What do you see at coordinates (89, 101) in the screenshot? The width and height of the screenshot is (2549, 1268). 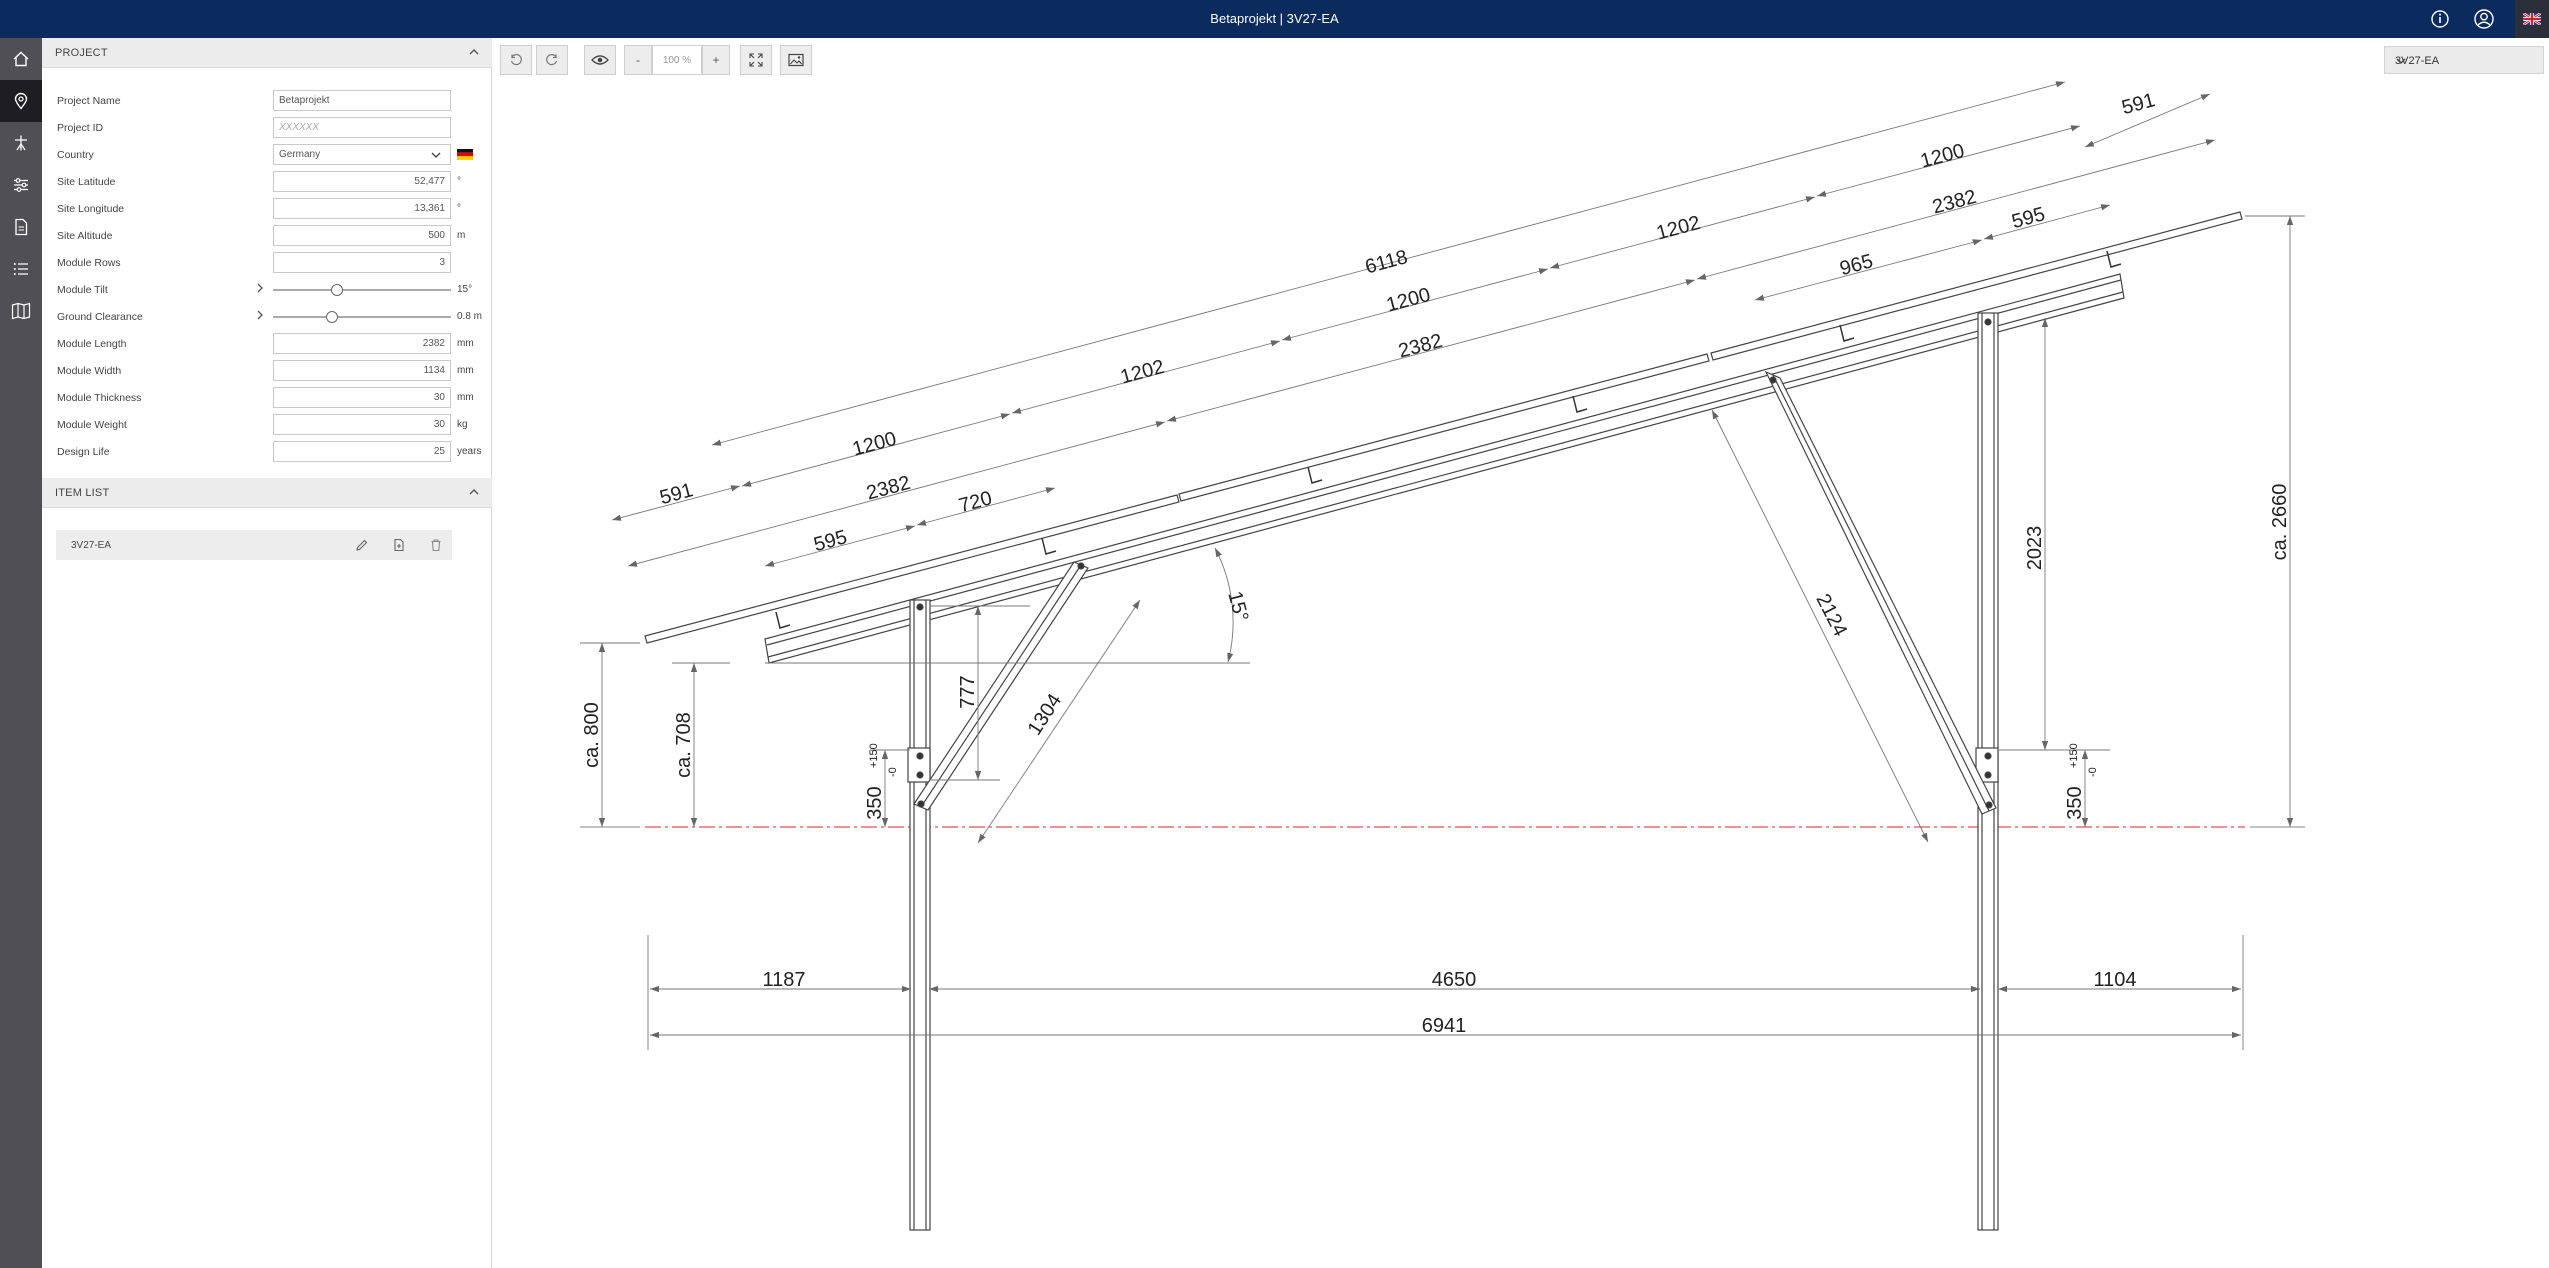 I see `project-name-label: Project Name` at bounding box center [89, 101].